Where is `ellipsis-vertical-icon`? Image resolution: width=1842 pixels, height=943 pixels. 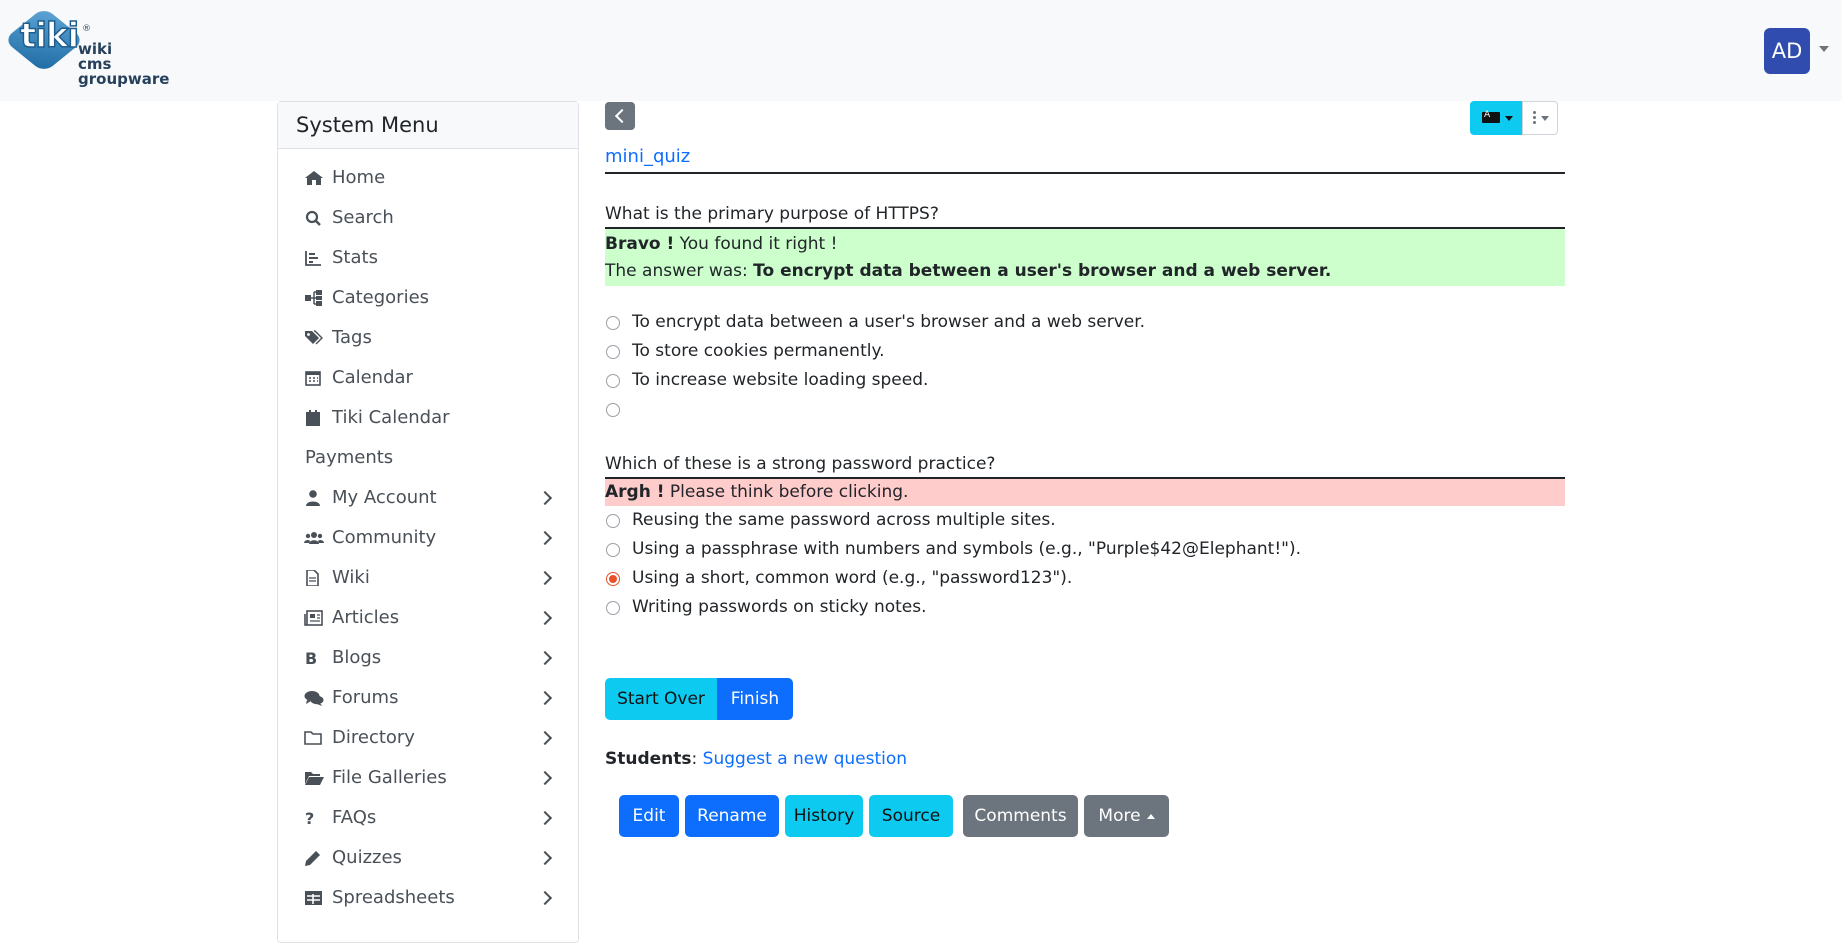 ellipsis-vertical-icon is located at coordinates (1534, 112).